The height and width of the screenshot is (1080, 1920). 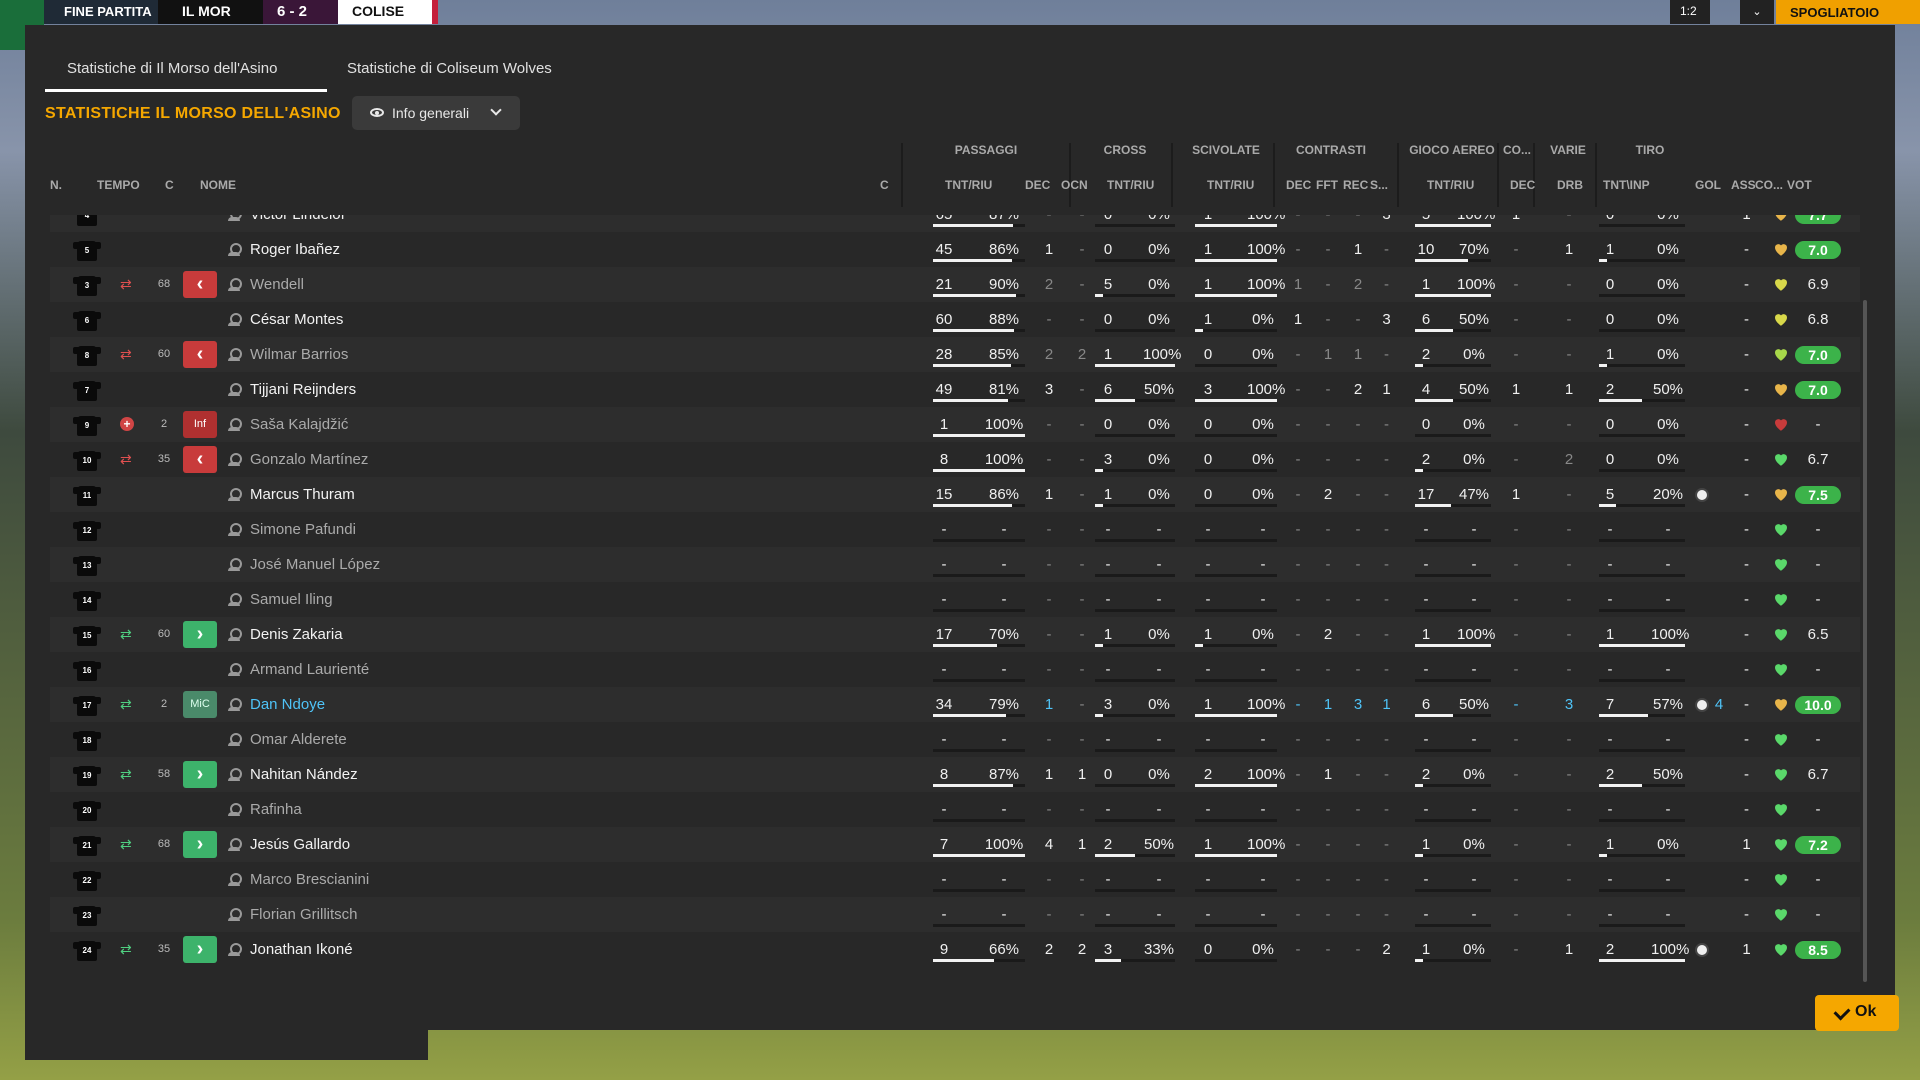 What do you see at coordinates (1049, 704) in the screenshot?
I see `stat-pdec: 1` at bounding box center [1049, 704].